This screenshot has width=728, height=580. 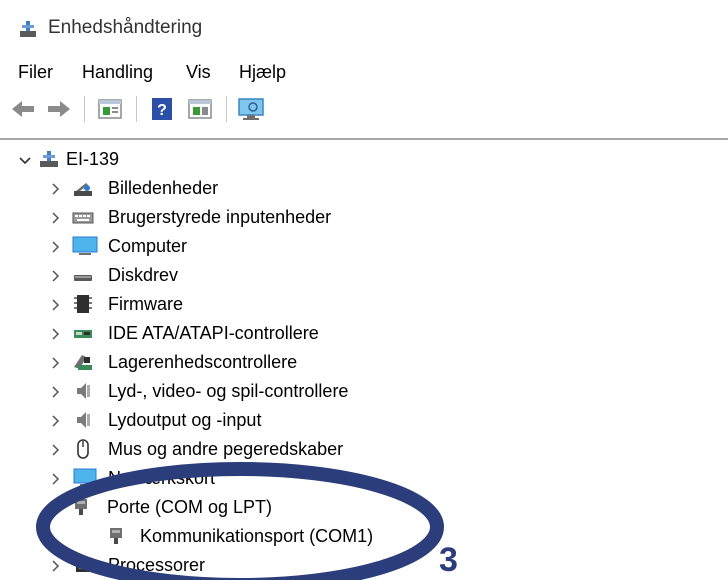 What do you see at coordinates (83, 218) in the screenshot?
I see `keyboard-icon` at bounding box center [83, 218].